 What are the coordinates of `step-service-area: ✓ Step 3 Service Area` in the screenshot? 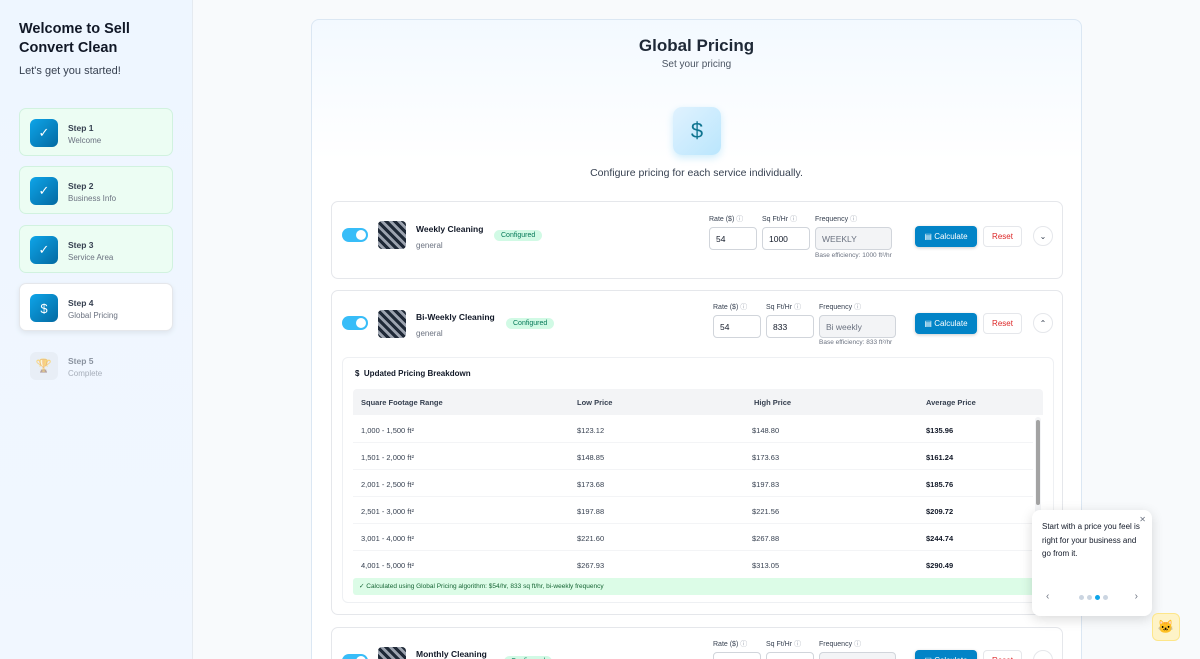 It's located at (96, 249).